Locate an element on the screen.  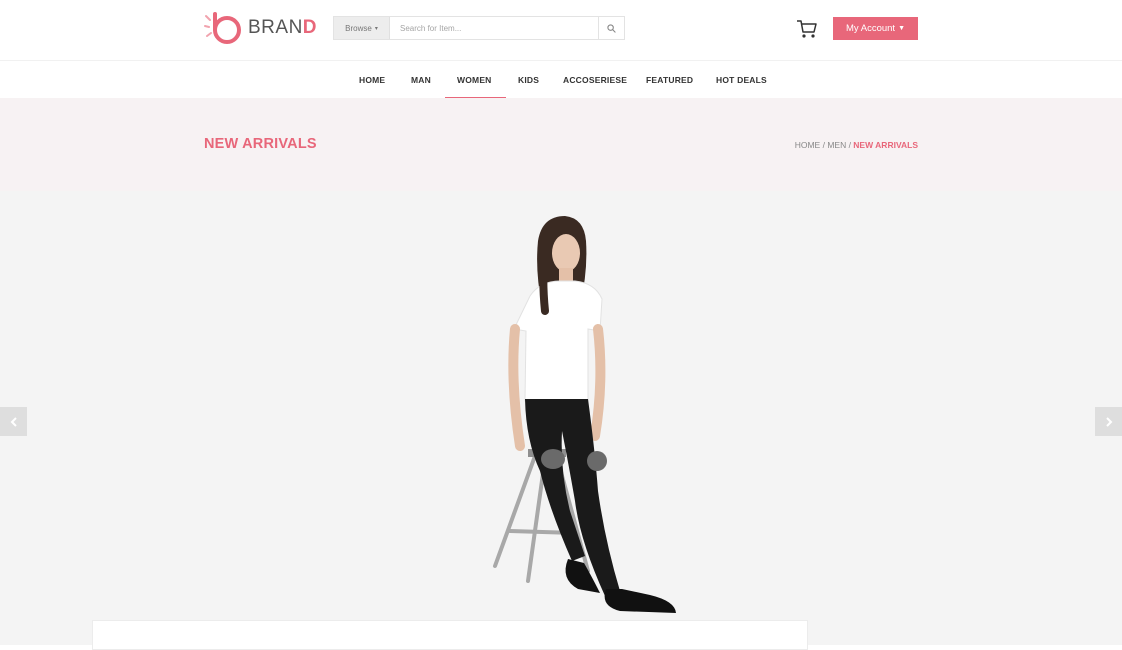
nav-item-accessories: ACCOSERIESE is located at coordinates (595, 80).